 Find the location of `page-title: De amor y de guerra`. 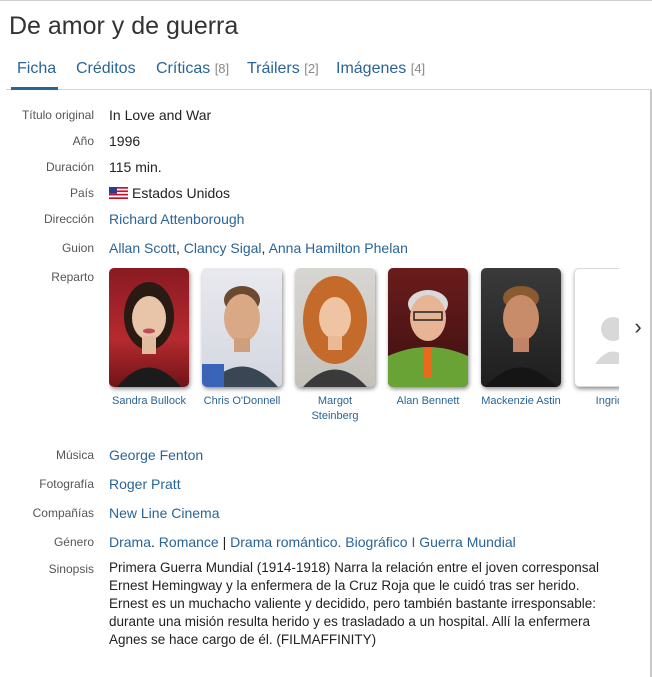

page-title: De amor y de guerra is located at coordinates (124, 26).